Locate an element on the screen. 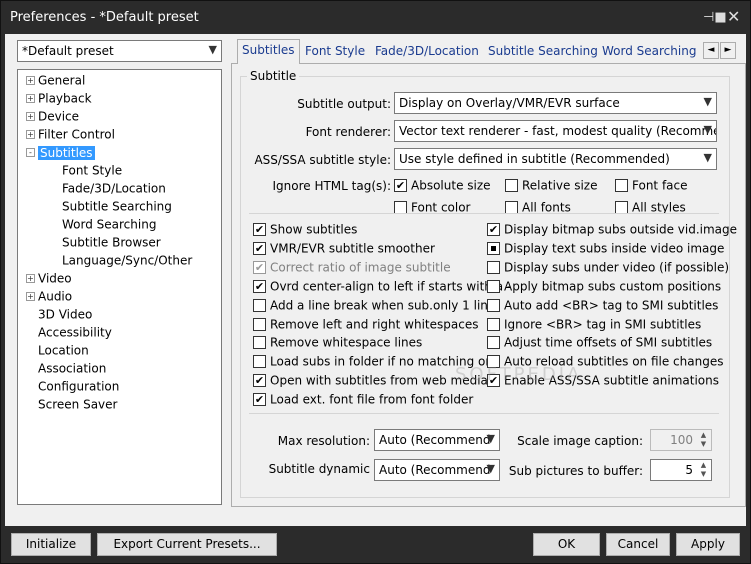 Image resolution: width=751 pixels, height=564 pixels. sub-buffer-spinner: 5 ▲ ▼ is located at coordinates (681, 470).